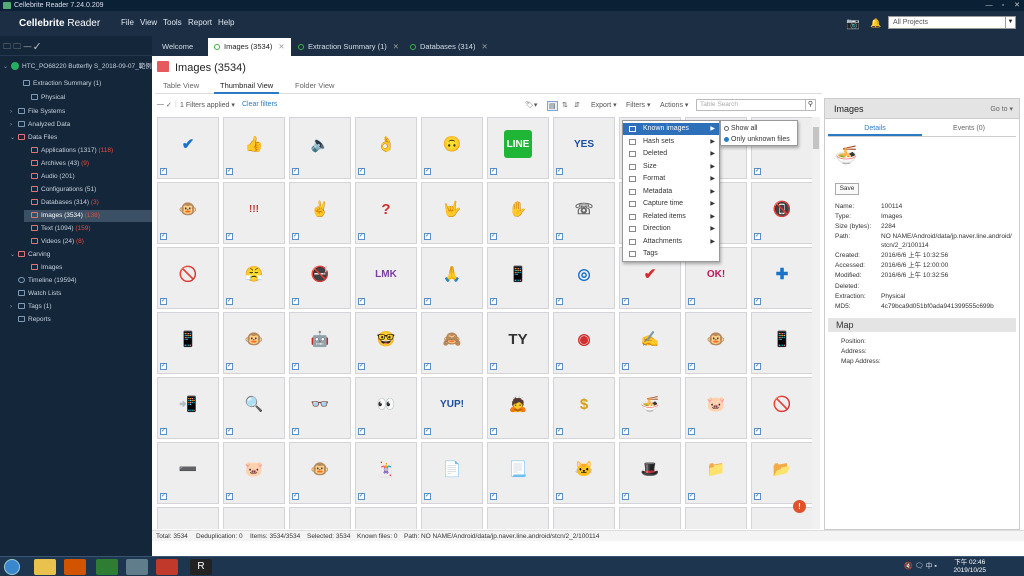 The image size is (1024, 576). Describe the element at coordinates (810, 105) in the screenshot. I see `search-icon: ⚲` at that location.